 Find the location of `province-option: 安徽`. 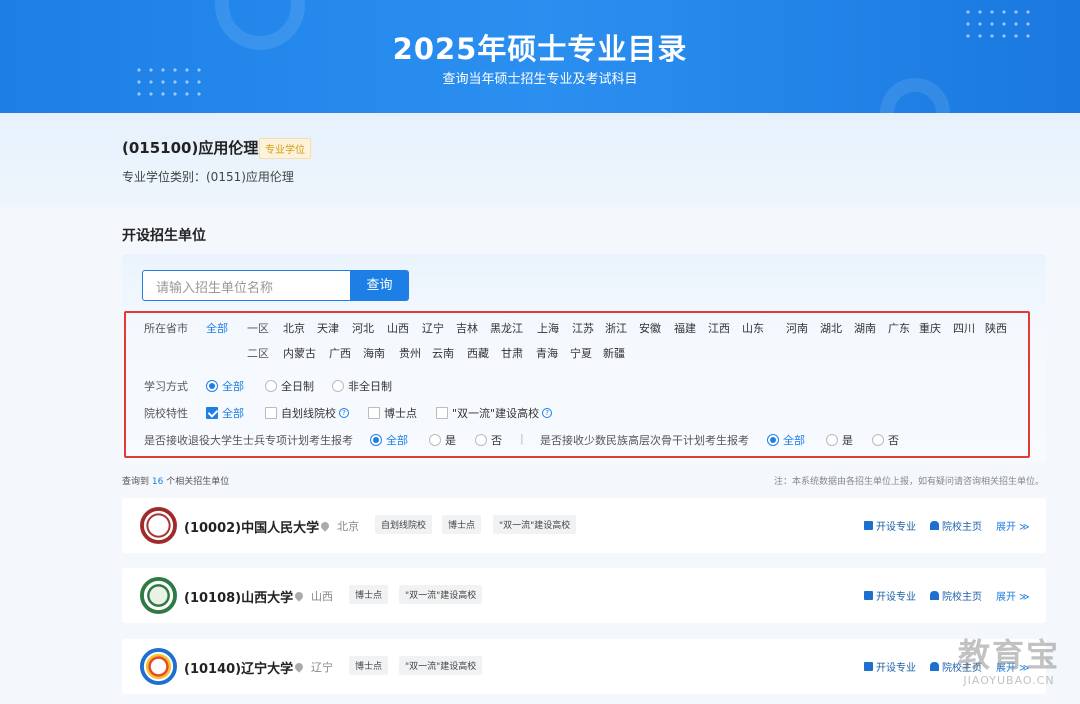

province-option: 安徽 is located at coordinates (650, 328).